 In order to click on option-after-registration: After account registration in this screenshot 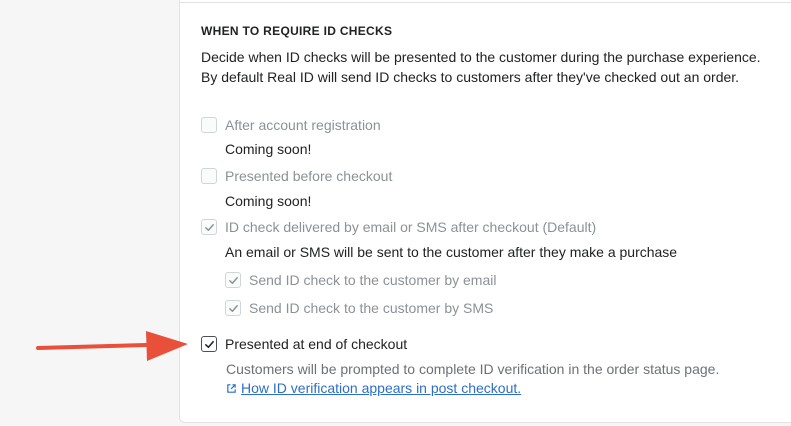, I will do `click(291, 125)`.